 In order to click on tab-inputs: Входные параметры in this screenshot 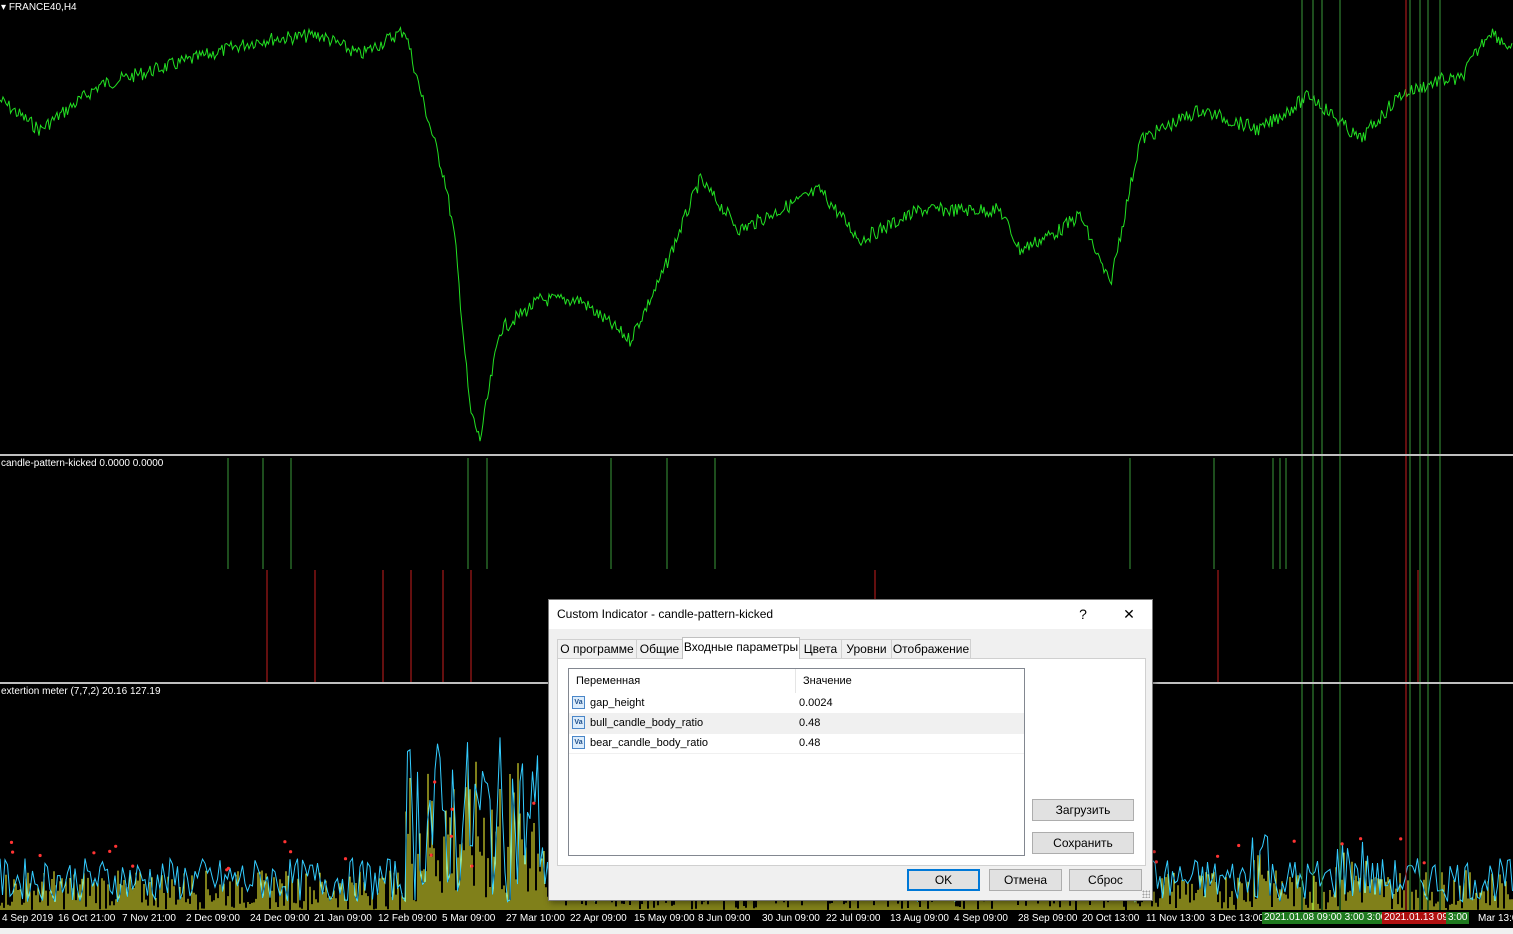, I will do `click(741, 648)`.